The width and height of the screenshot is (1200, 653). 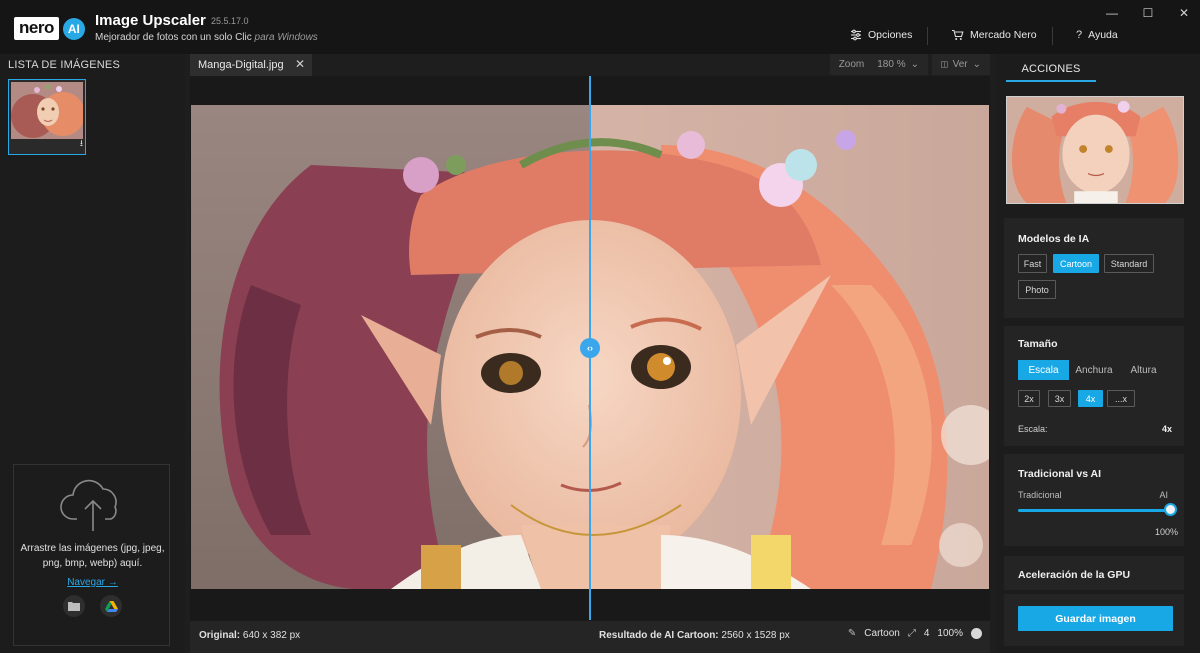 I want to click on logo-ai-badge: AI, so click(x=73, y=28).